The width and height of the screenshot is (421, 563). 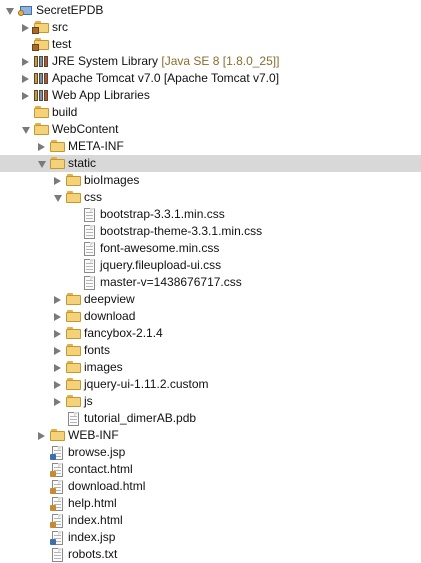 I want to click on tree-item: deepview, so click(x=210, y=299).